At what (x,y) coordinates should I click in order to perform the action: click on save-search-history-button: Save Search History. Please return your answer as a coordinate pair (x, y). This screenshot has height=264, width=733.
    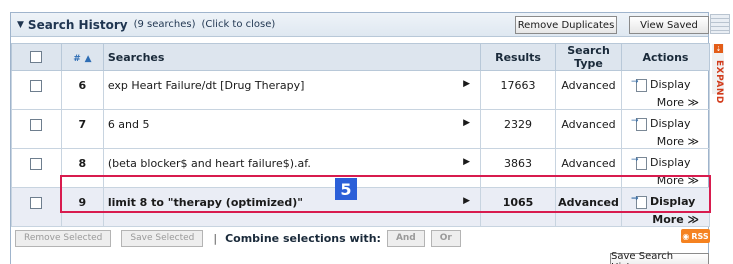
    Looking at the image, I should click on (659, 257).